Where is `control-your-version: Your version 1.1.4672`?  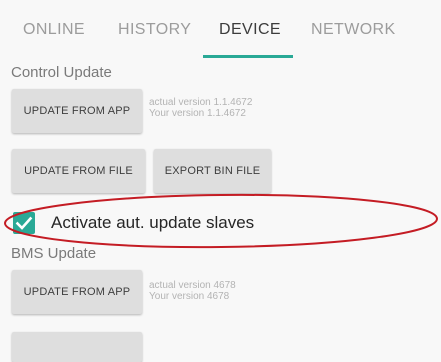
control-your-version: Your version 1.1.4672 is located at coordinates (197, 113).